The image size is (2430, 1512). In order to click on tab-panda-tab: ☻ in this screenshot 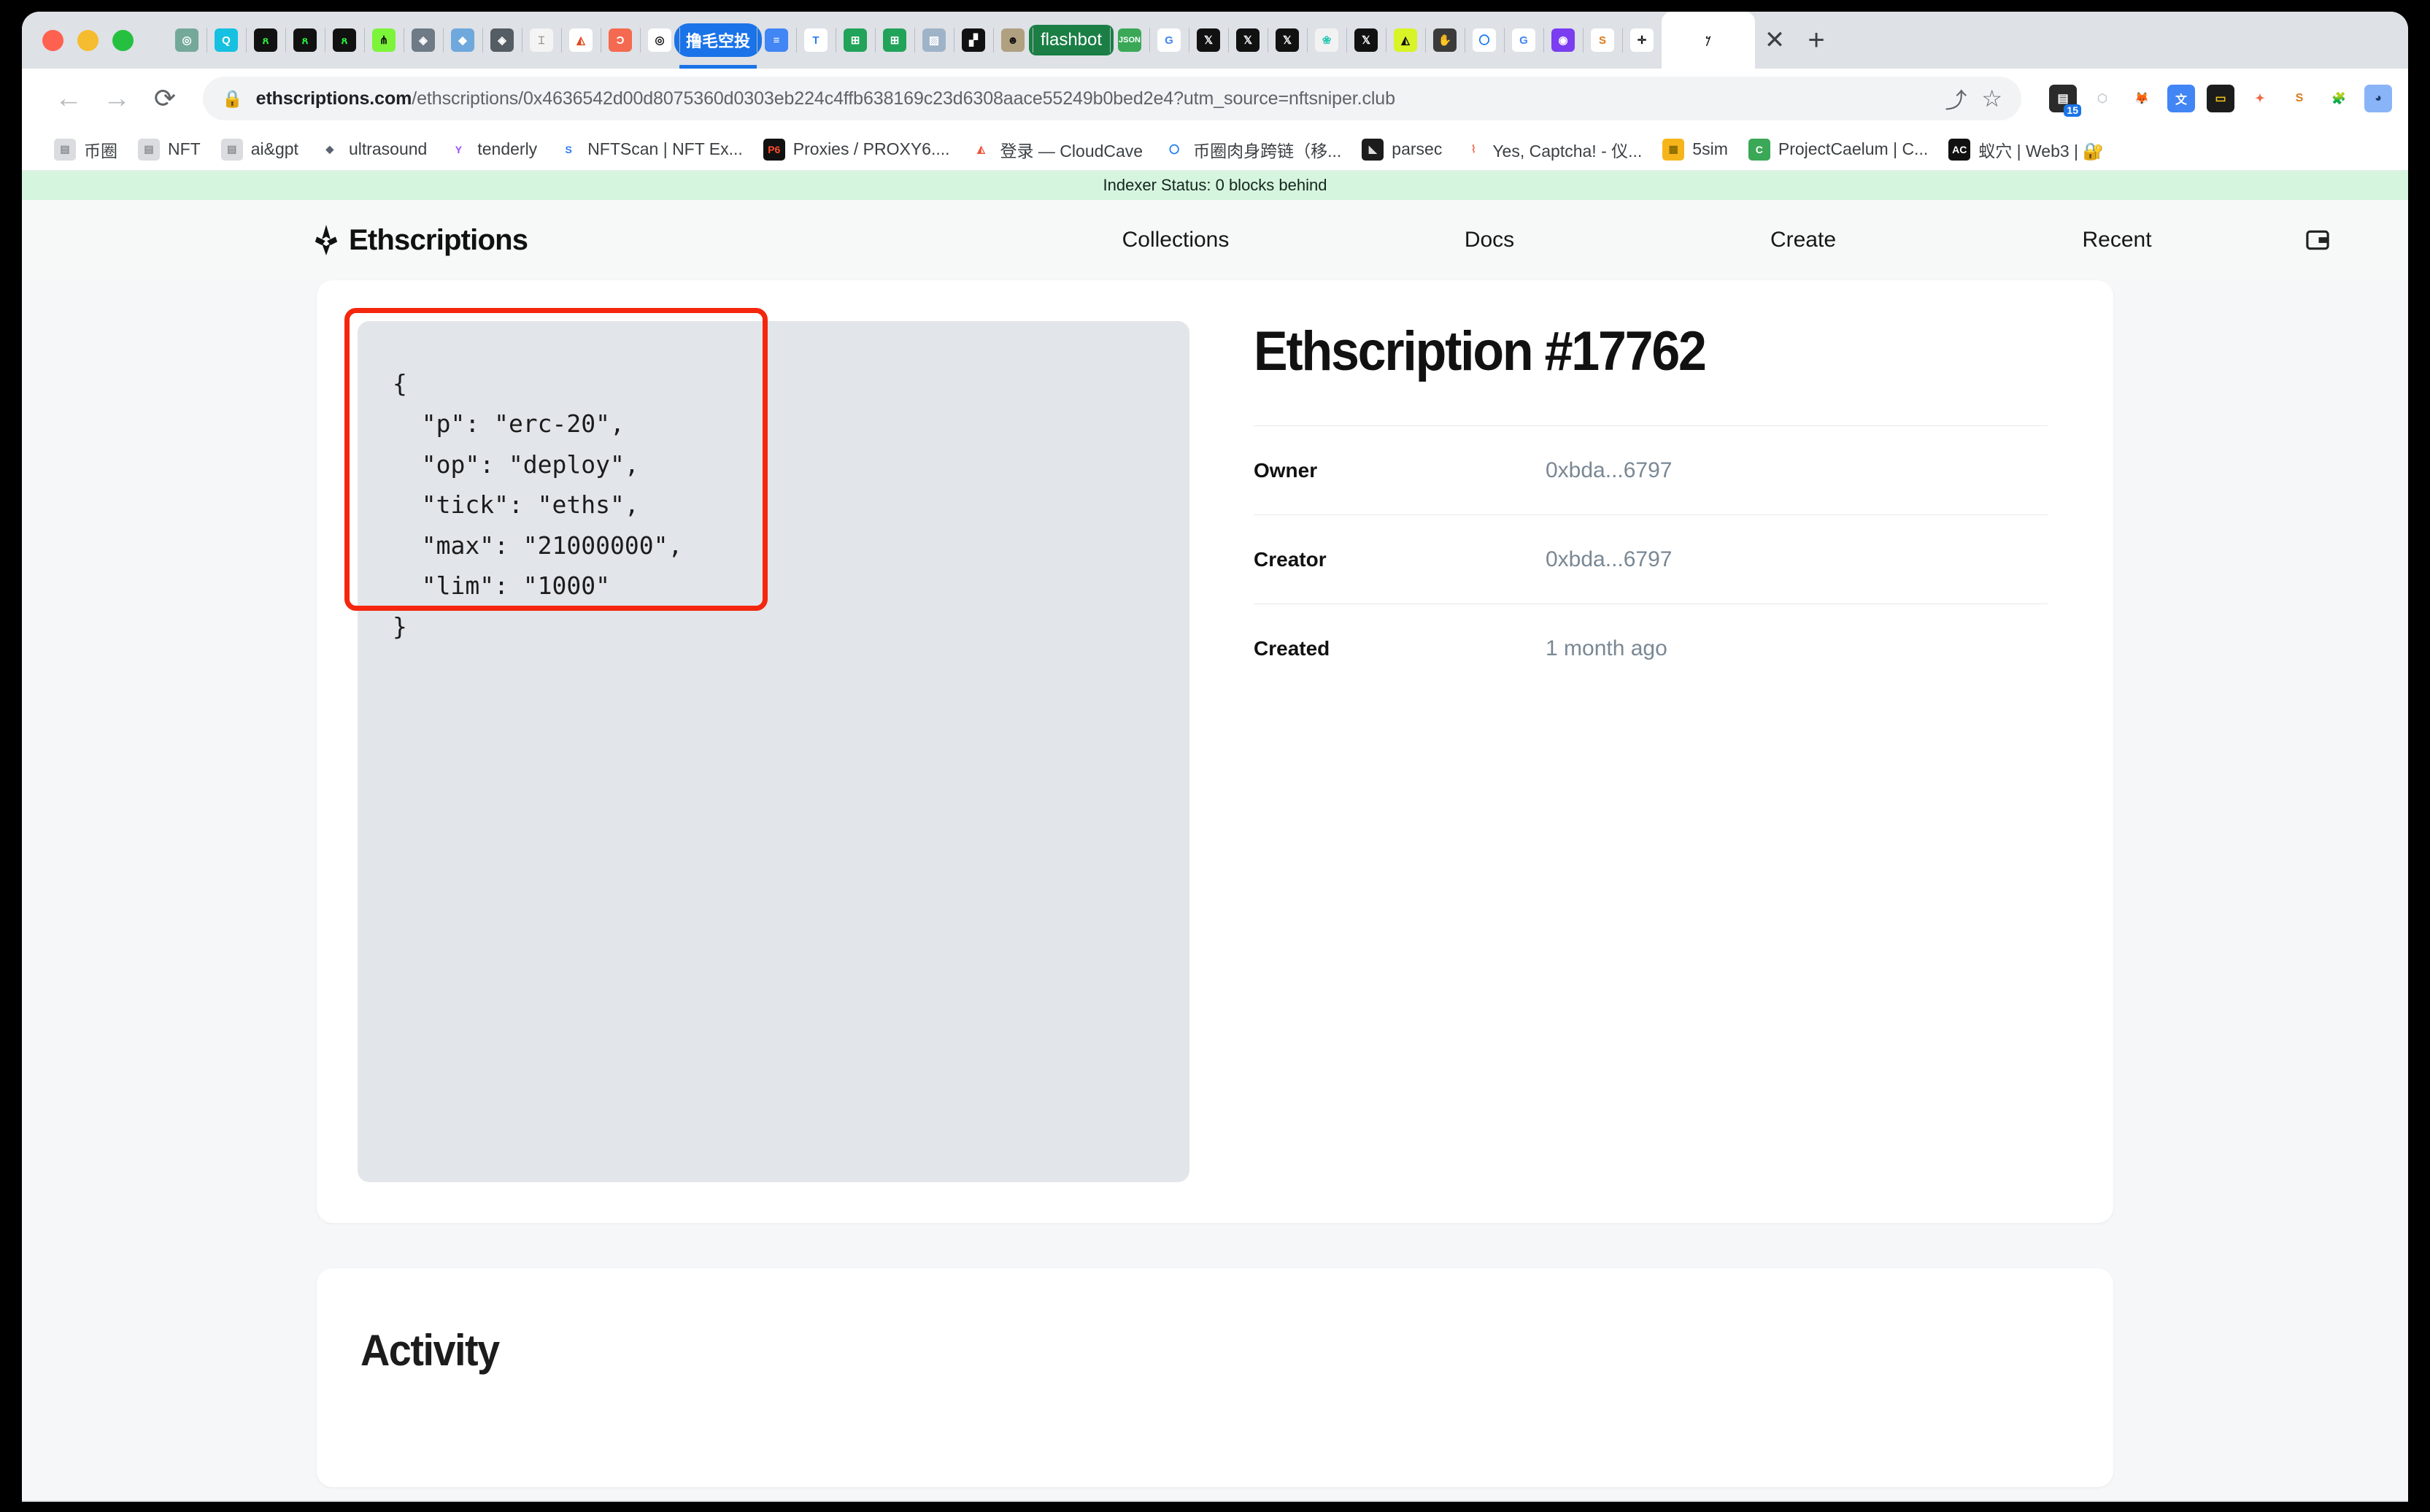, I will do `click(1013, 41)`.